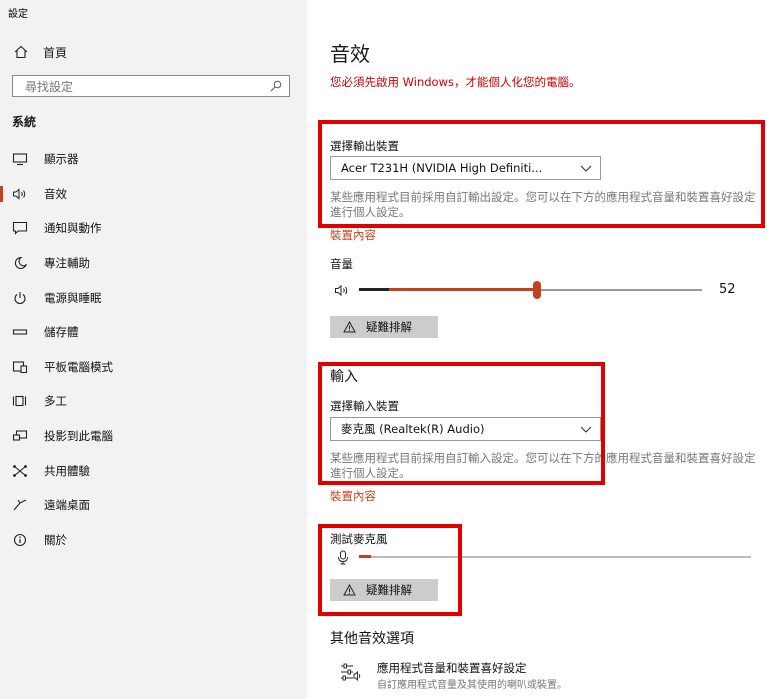  Describe the element at coordinates (21, 52) in the screenshot. I see `home-icon` at that location.